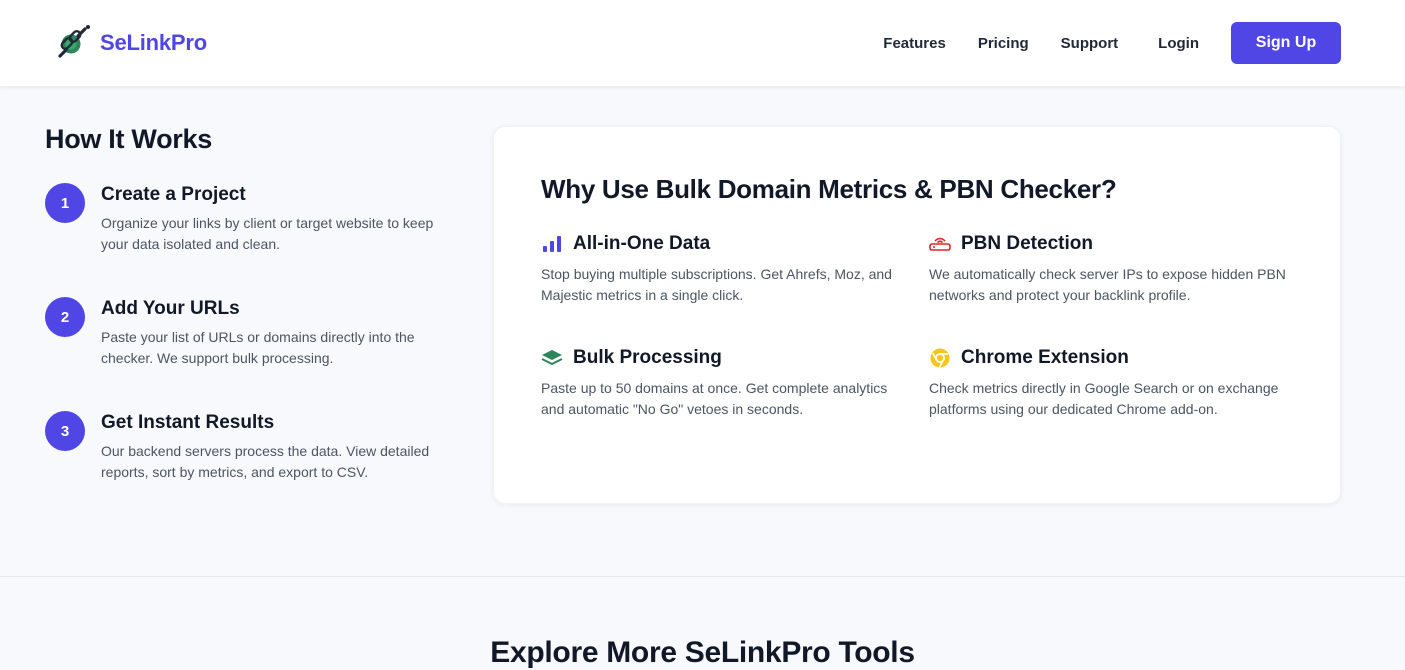 The width and height of the screenshot is (1405, 670). What do you see at coordinates (65, 203) in the screenshot?
I see `step-number-badge: 1` at bounding box center [65, 203].